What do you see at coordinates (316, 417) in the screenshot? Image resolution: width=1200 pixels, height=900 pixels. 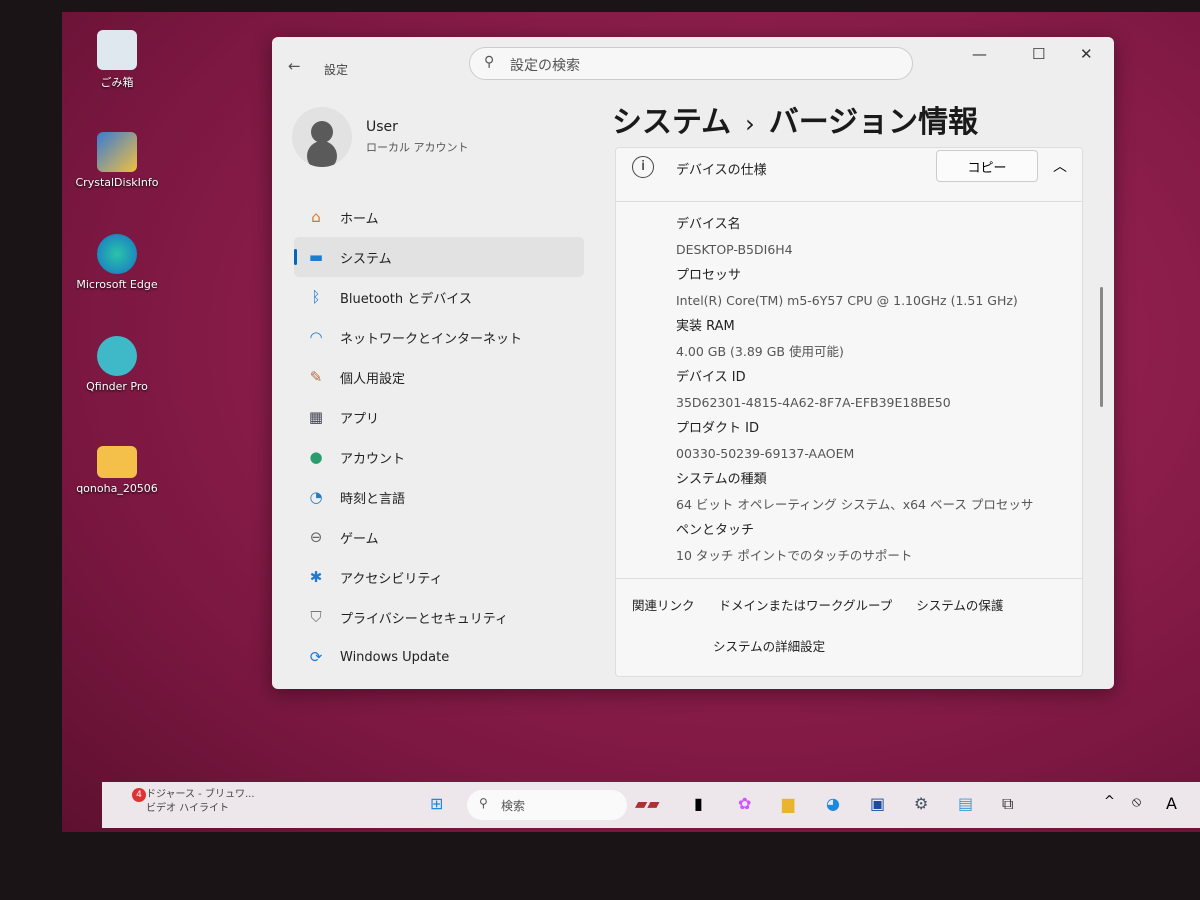 I see `apps-icon: ▦` at bounding box center [316, 417].